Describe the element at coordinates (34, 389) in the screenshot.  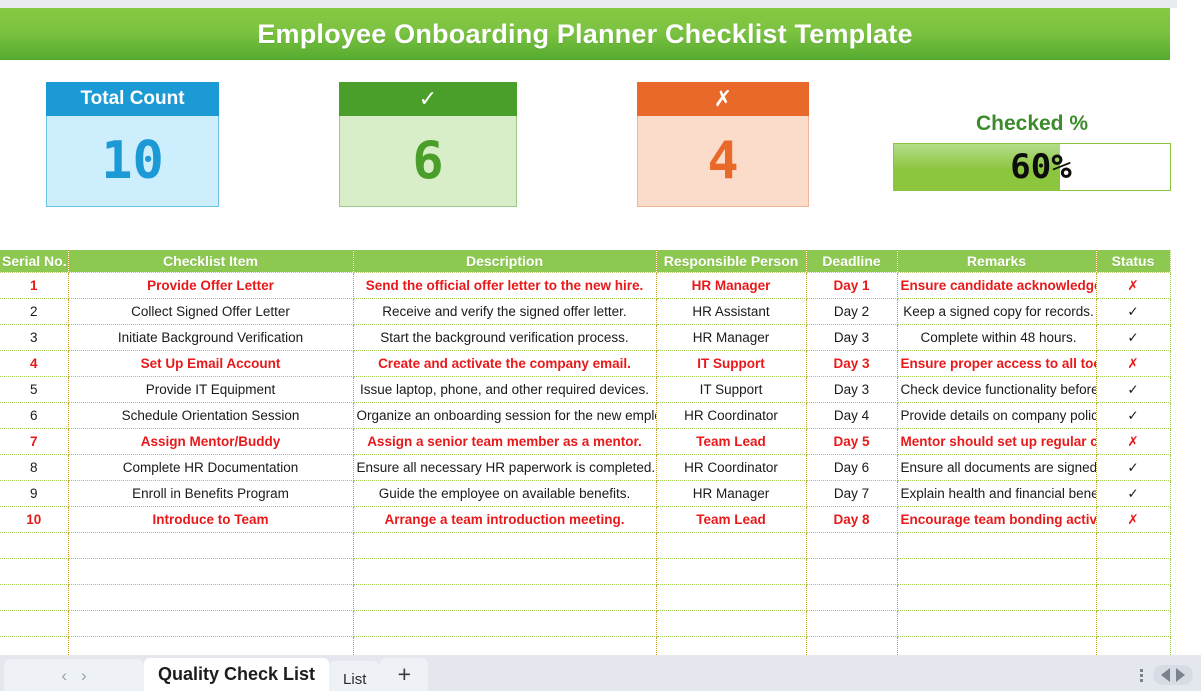
I see `cell-serial-no: 5` at that location.